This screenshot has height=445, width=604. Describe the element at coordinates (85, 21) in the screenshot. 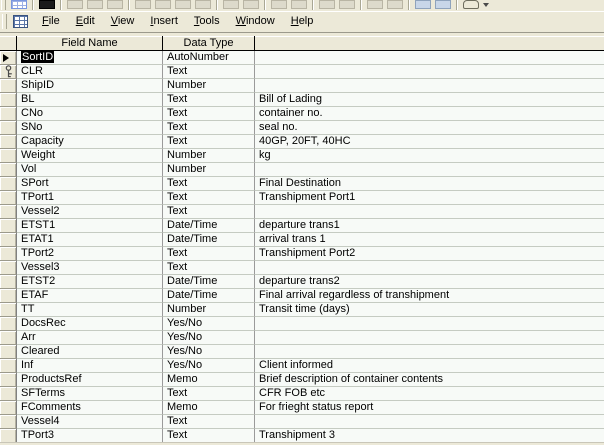

I see `menu-item-edit: Edit` at that location.